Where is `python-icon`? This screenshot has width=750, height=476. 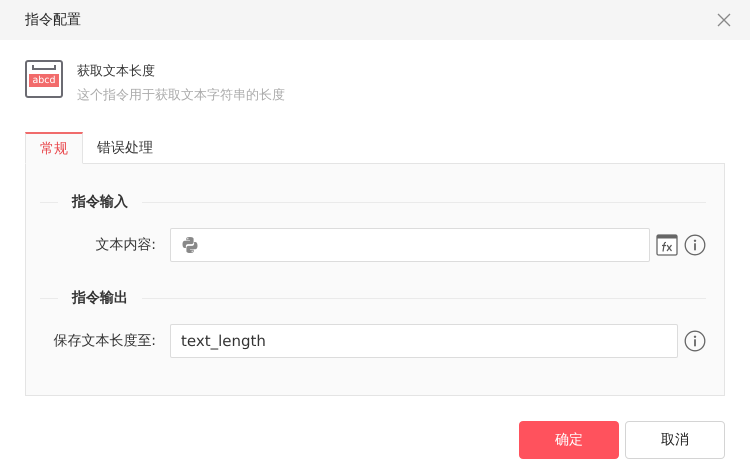 python-icon is located at coordinates (190, 245).